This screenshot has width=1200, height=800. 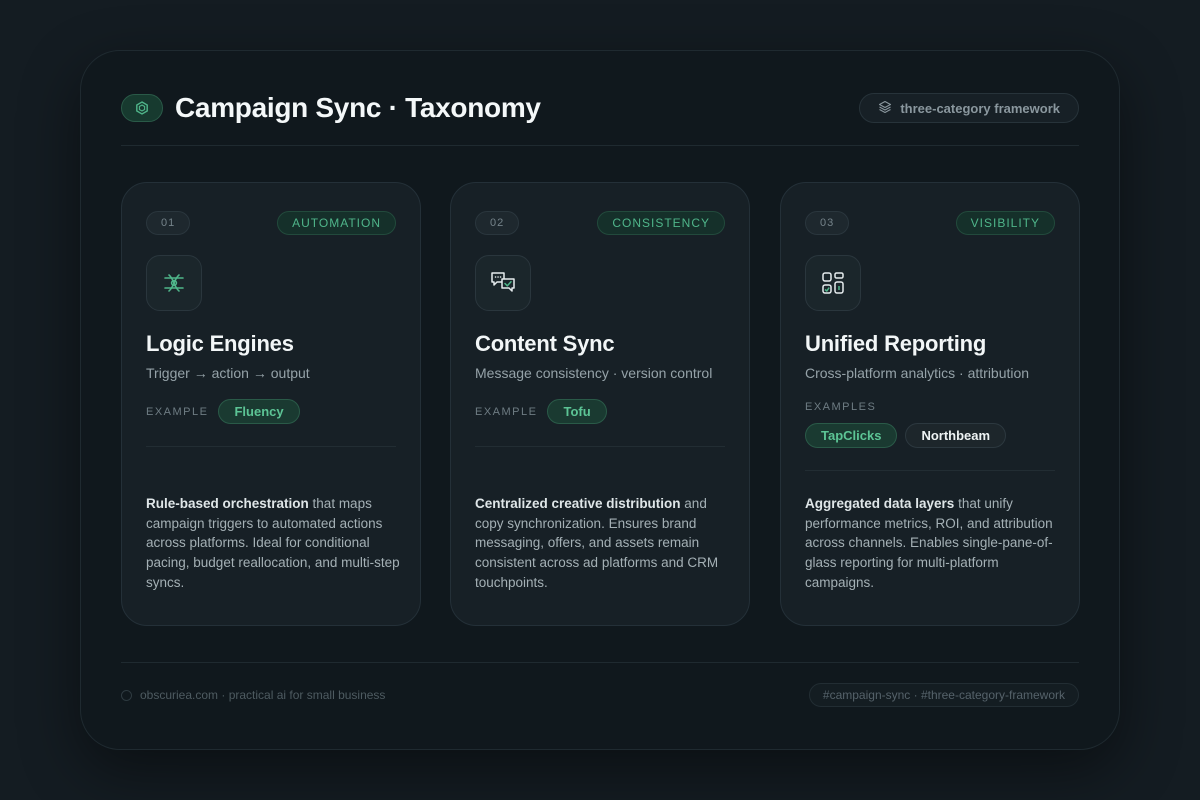 I want to click on logic-flow-icon, so click(x=174, y=283).